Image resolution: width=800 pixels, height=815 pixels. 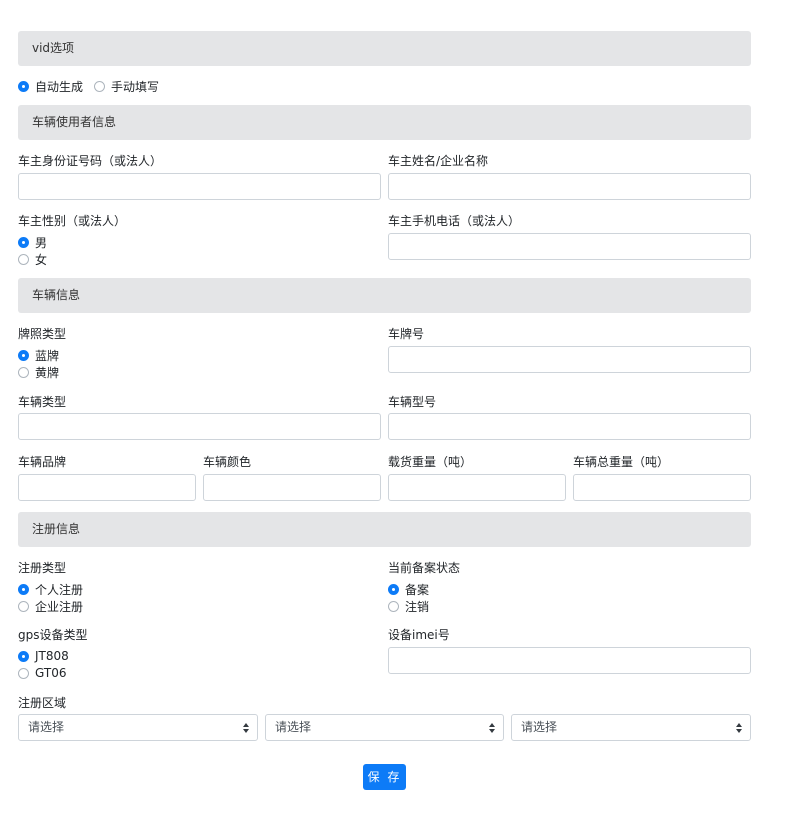 What do you see at coordinates (42, 462) in the screenshot?
I see `brand-label: 车辆品牌` at bounding box center [42, 462].